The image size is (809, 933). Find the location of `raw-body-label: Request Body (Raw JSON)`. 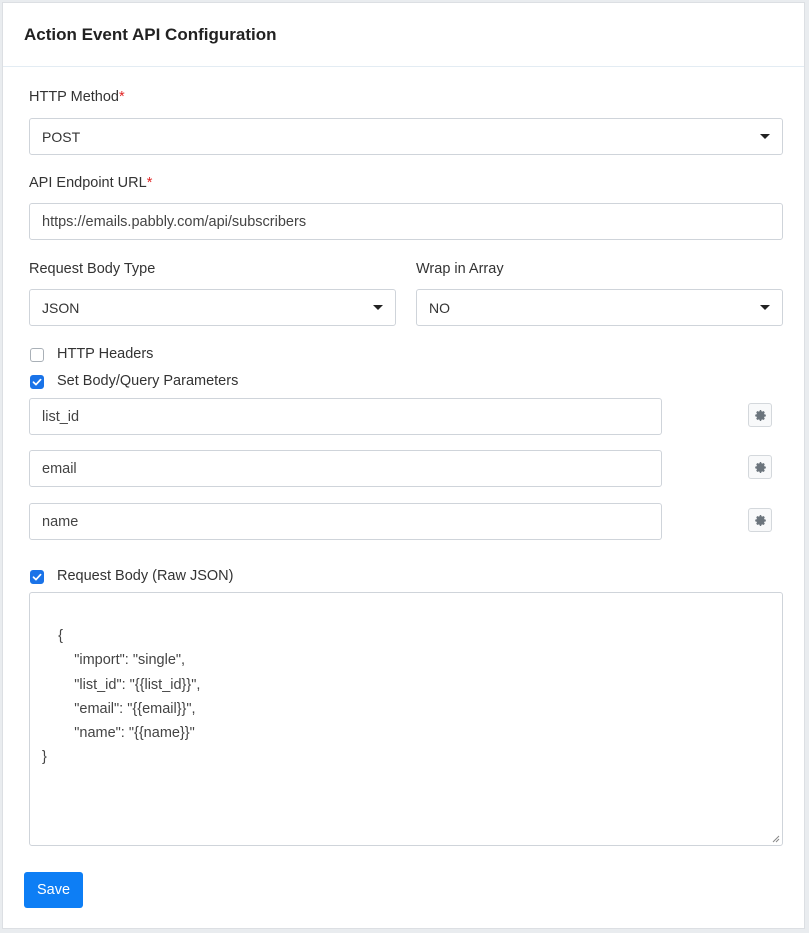

raw-body-label: Request Body (Raw JSON) is located at coordinates (145, 576).